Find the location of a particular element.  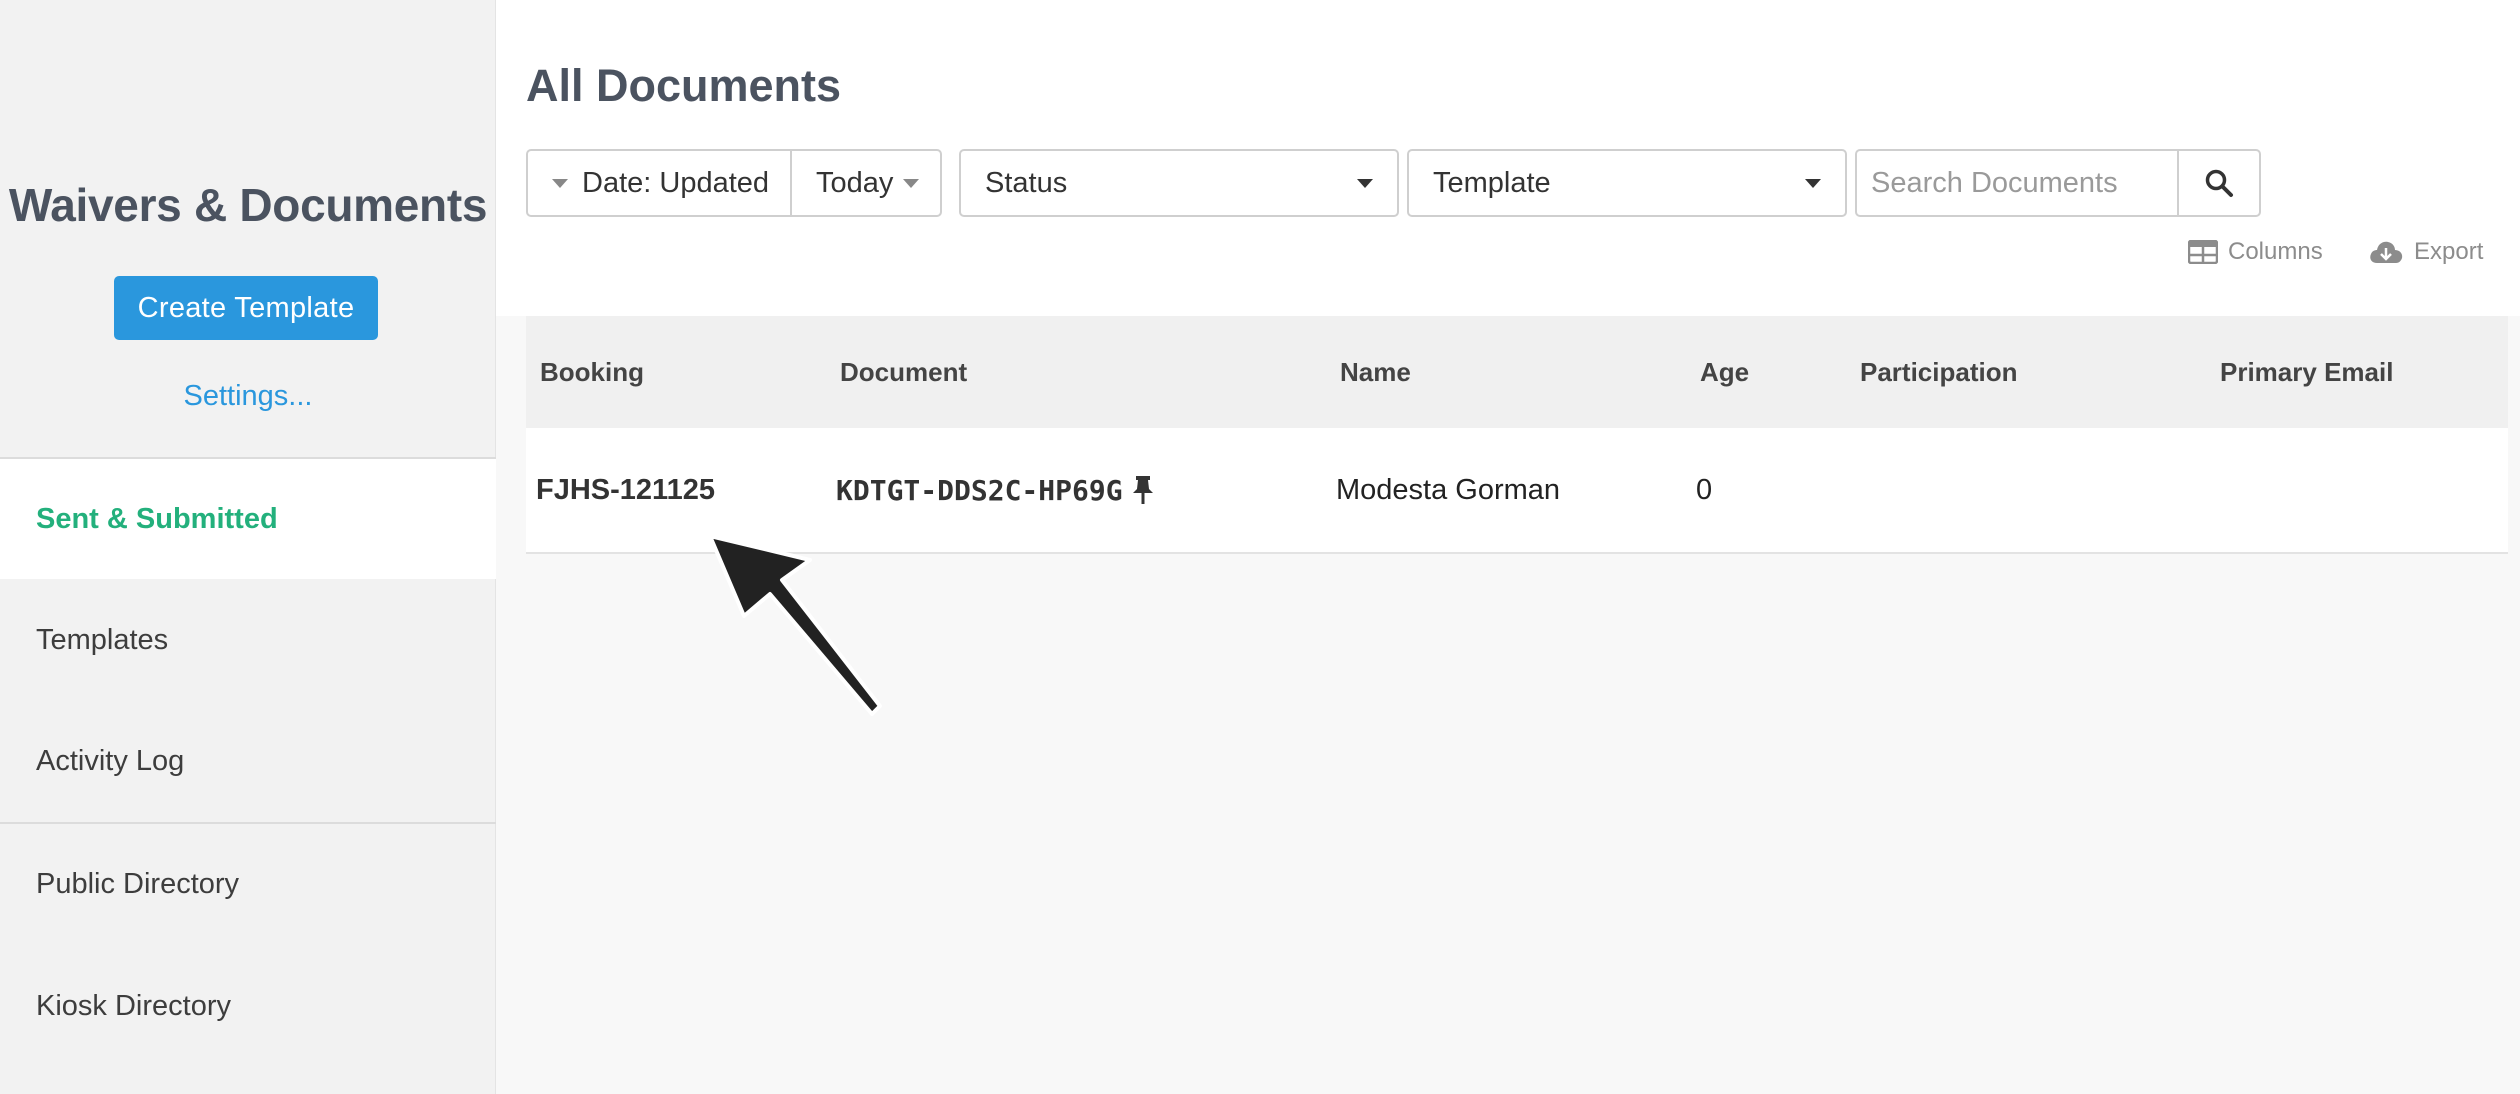

column-header-booking: Booking is located at coordinates (592, 372).